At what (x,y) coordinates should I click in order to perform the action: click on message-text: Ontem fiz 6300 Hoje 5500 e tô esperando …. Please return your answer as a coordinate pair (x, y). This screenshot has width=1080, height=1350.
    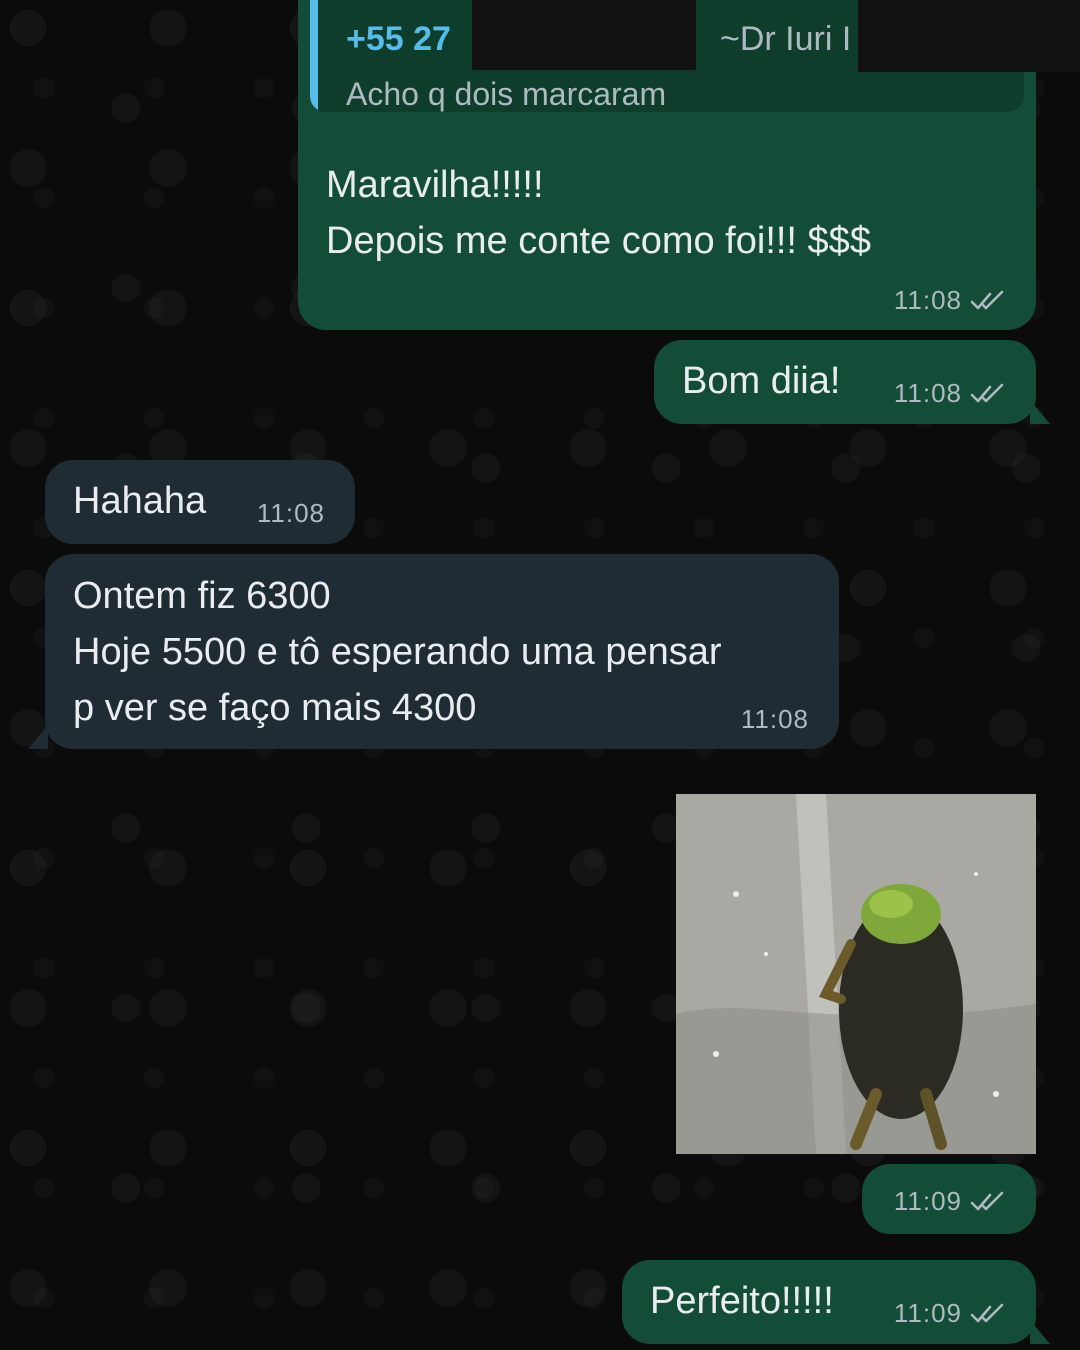
    Looking at the image, I should click on (397, 652).